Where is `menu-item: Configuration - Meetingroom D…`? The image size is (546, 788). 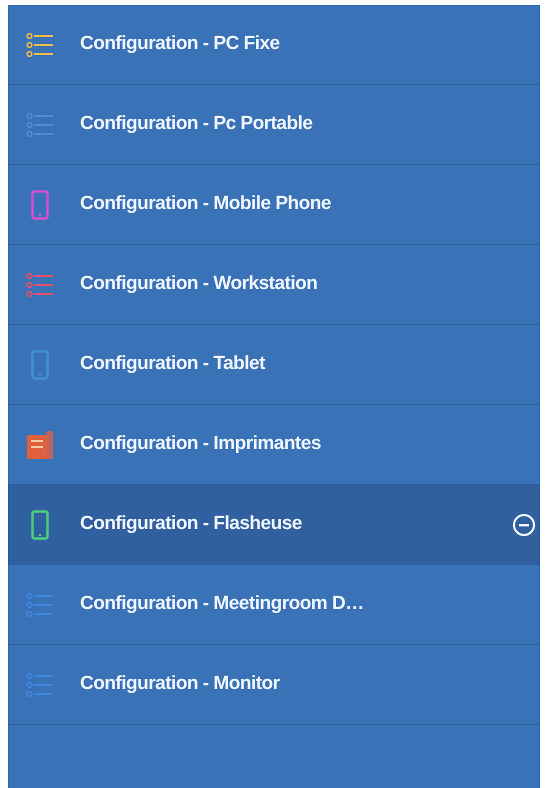 menu-item: Configuration - Meetingroom D… is located at coordinates (274, 605).